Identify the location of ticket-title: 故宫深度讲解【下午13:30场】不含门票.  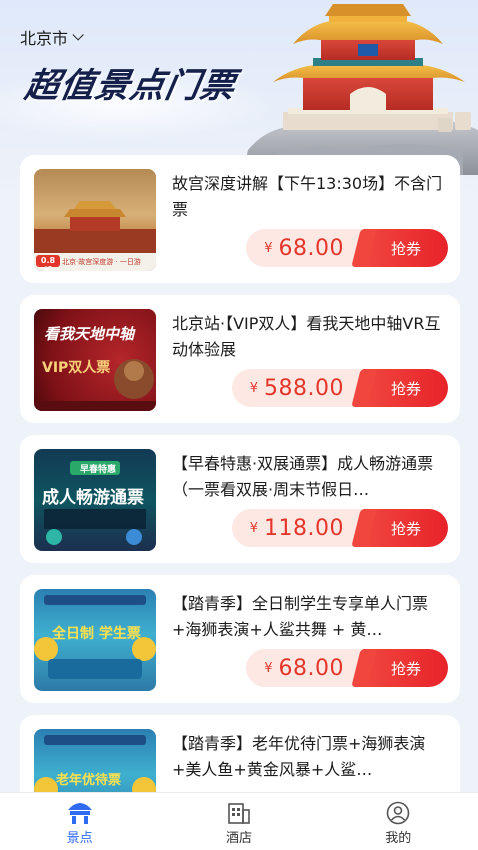
(307, 196).